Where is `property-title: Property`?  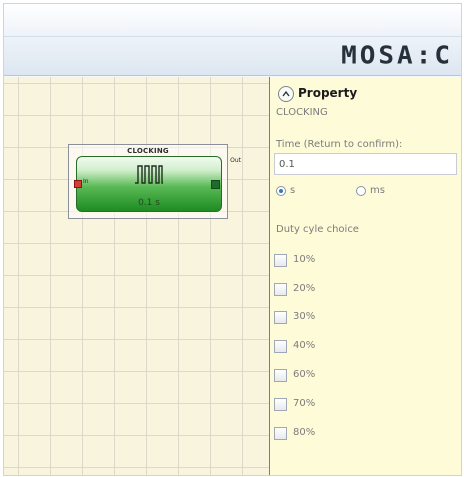
property-title: Property is located at coordinates (328, 93).